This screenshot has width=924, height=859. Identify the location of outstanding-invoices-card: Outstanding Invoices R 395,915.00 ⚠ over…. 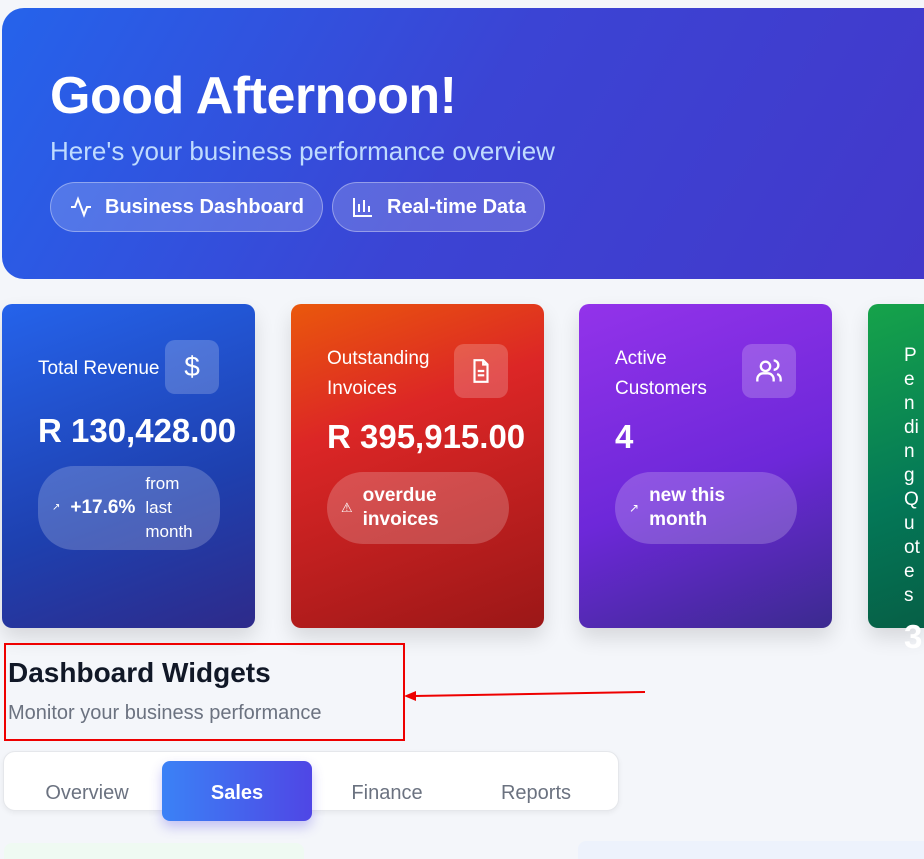
(417, 466).